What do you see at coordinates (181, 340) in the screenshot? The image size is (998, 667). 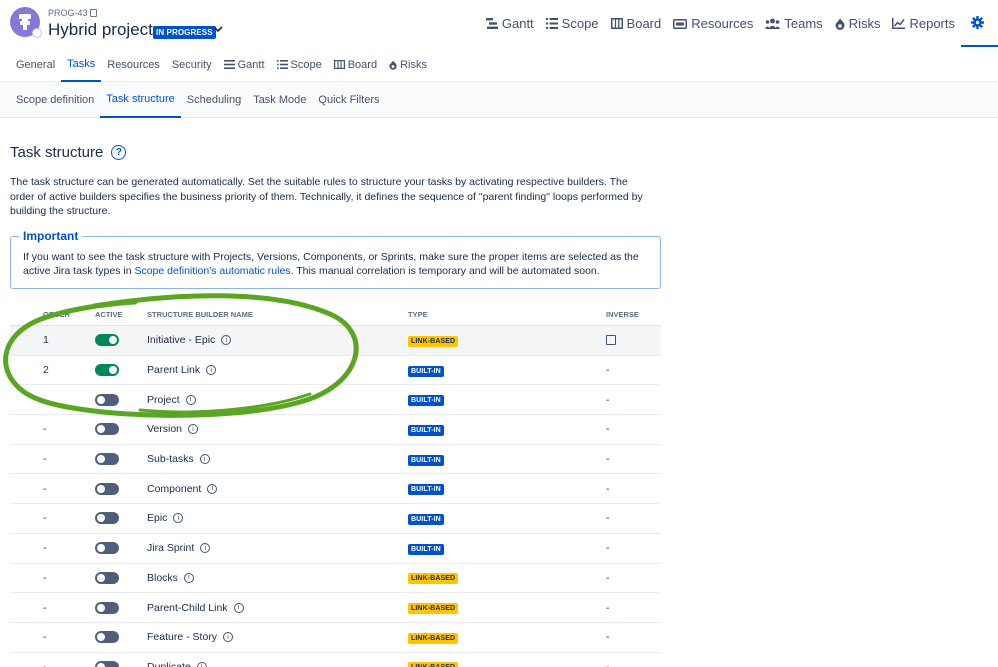 I see `builder-name: Initiative - Epic` at bounding box center [181, 340].